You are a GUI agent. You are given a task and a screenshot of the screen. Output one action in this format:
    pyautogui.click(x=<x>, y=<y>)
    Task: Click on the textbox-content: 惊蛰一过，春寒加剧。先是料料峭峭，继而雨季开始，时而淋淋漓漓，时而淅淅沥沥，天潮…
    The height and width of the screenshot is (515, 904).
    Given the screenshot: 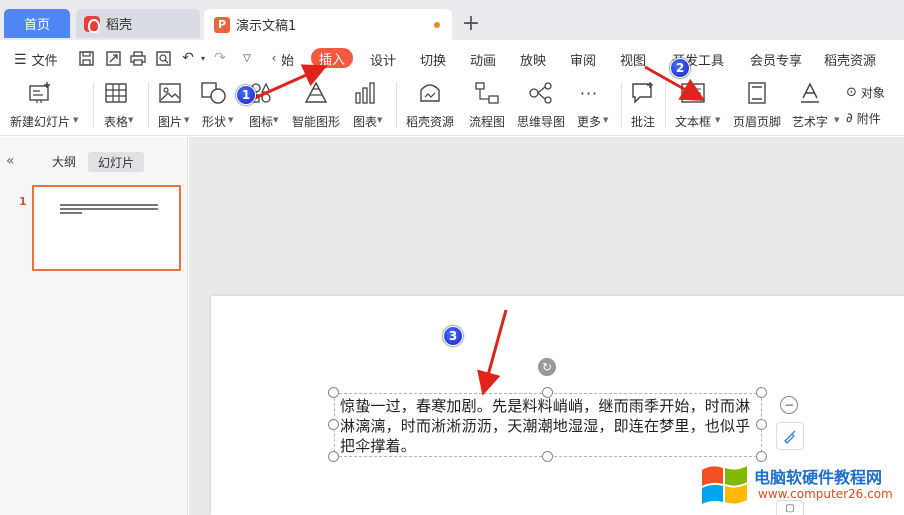 What is the action you would take?
    pyautogui.click(x=550, y=426)
    